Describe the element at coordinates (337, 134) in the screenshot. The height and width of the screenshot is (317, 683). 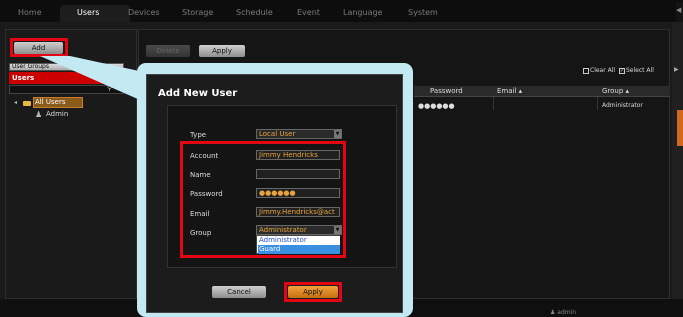
I see `chevron-down-icon: ▼` at that location.